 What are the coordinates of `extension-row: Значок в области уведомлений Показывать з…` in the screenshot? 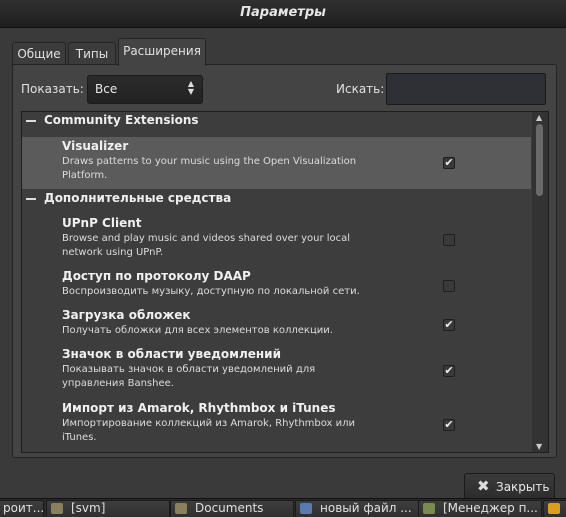 It's located at (276, 371).